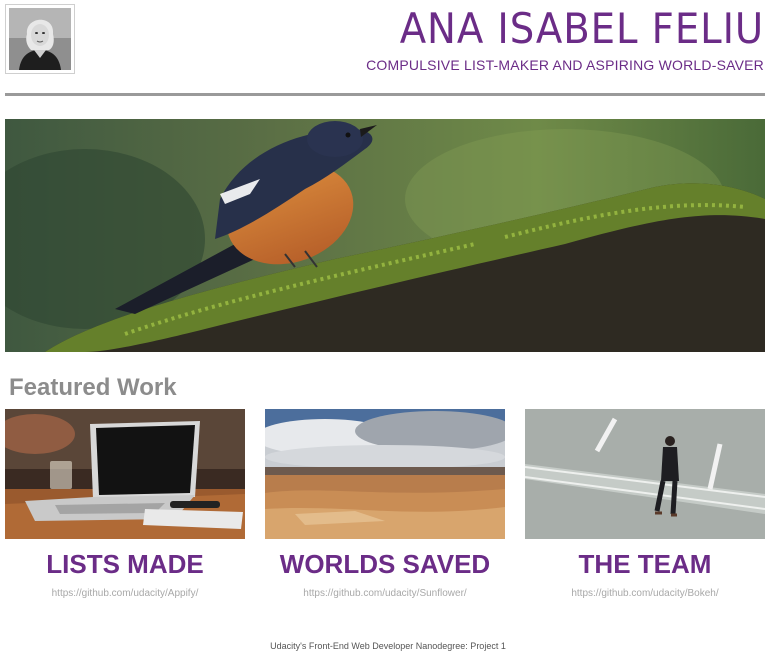  What do you see at coordinates (385, 564) in the screenshot?
I see `card-title-worlds-saved: WORLDS SAVED` at bounding box center [385, 564].